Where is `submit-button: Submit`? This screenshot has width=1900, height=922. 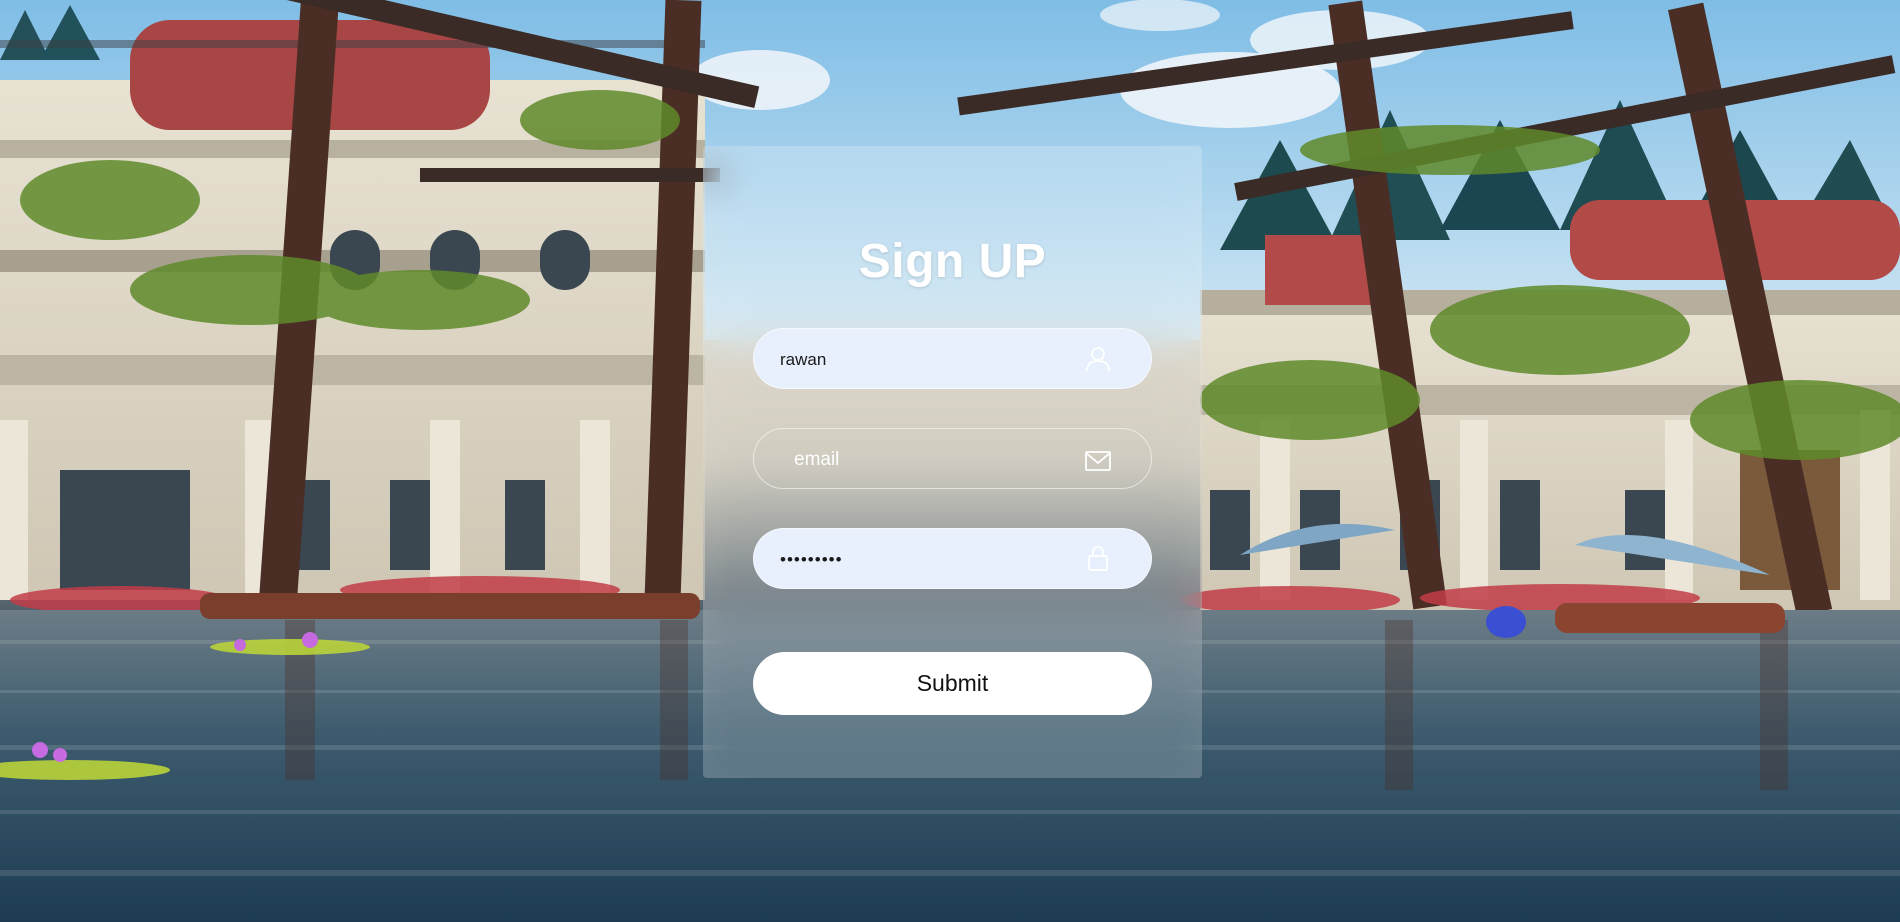
submit-button: Submit is located at coordinates (952, 683).